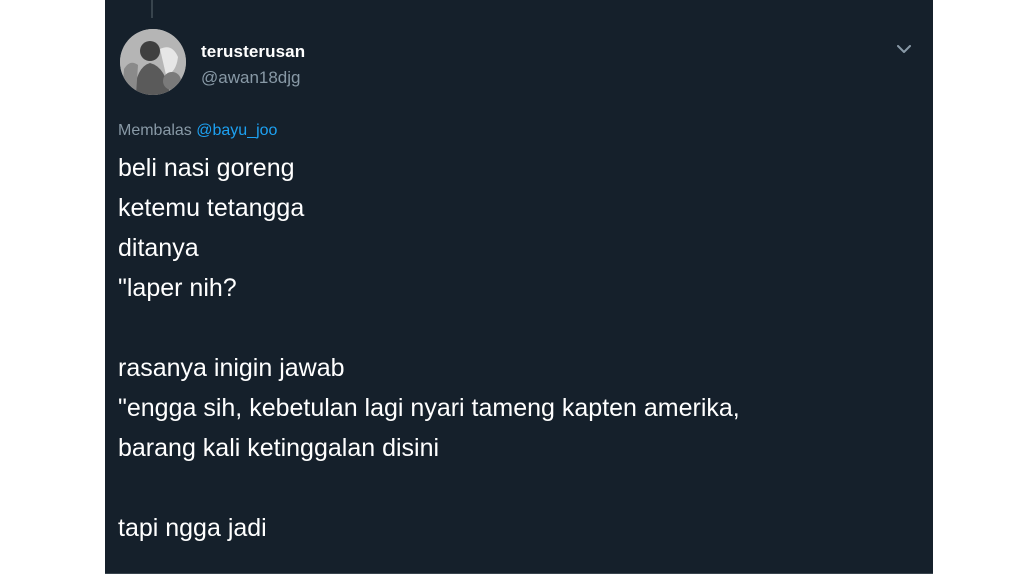 This screenshot has width=1024, height=576. I want to click on chevron-down-icon, so click(904, 48).